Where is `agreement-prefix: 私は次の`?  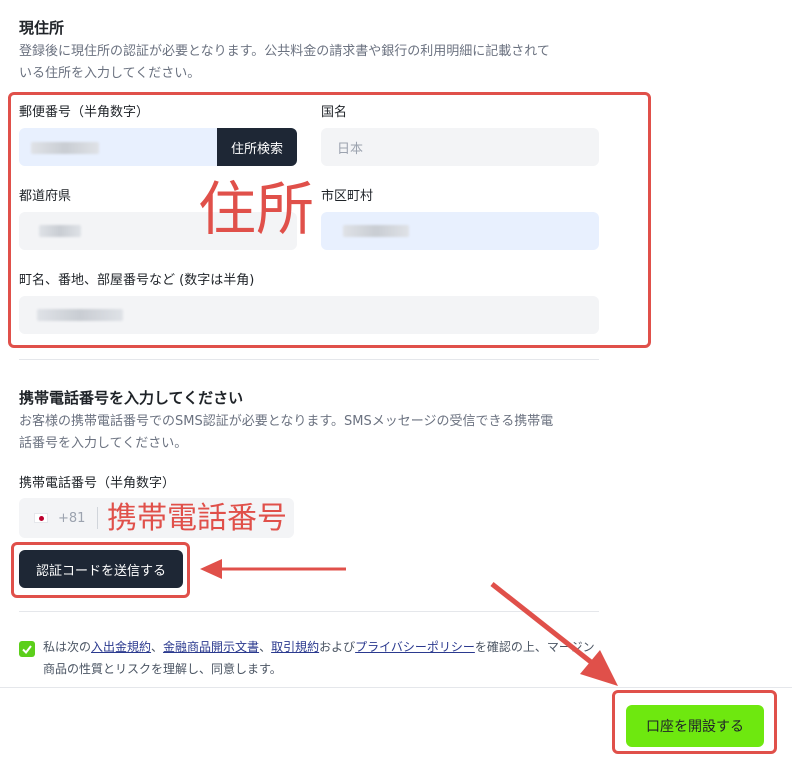 agreement-prefix: 私は次の is located at coordinates (67, 647).